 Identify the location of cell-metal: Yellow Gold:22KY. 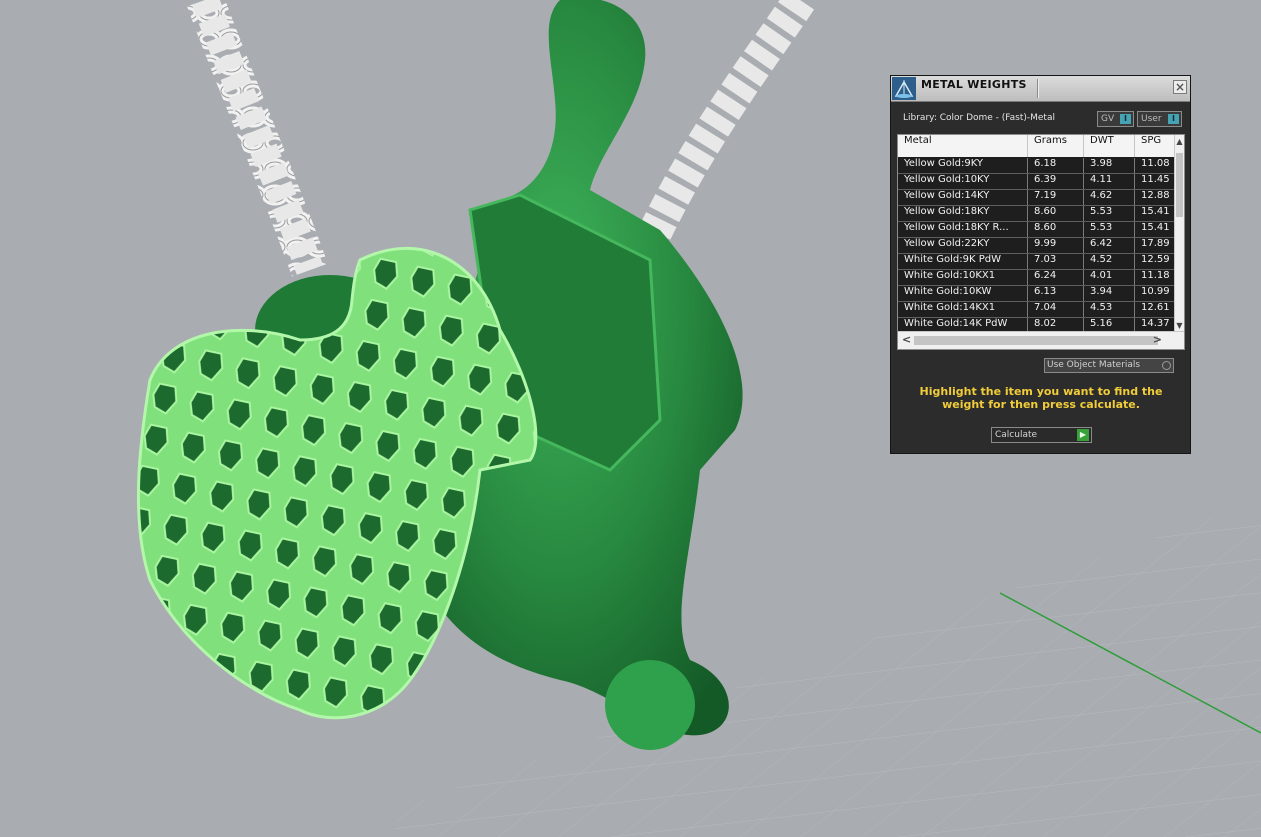
(963, 245).